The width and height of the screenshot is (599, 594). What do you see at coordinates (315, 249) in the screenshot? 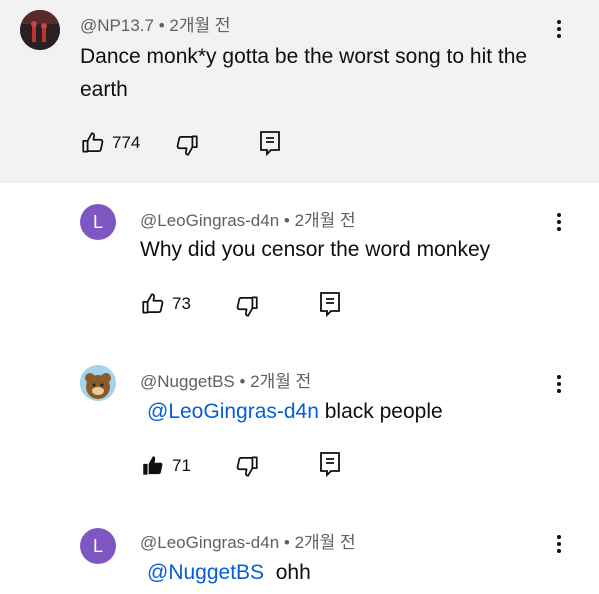
I see `comment-body: Why did you censor the word monkey` at bounding box center [315, 249].